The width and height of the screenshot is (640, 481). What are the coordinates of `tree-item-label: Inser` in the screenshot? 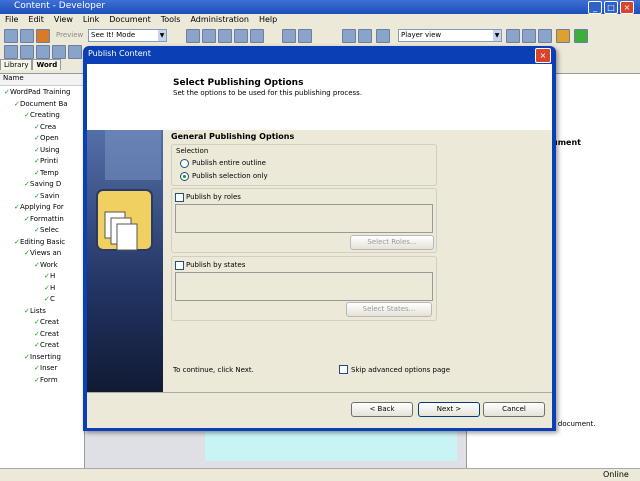 It's located at (49, 368).